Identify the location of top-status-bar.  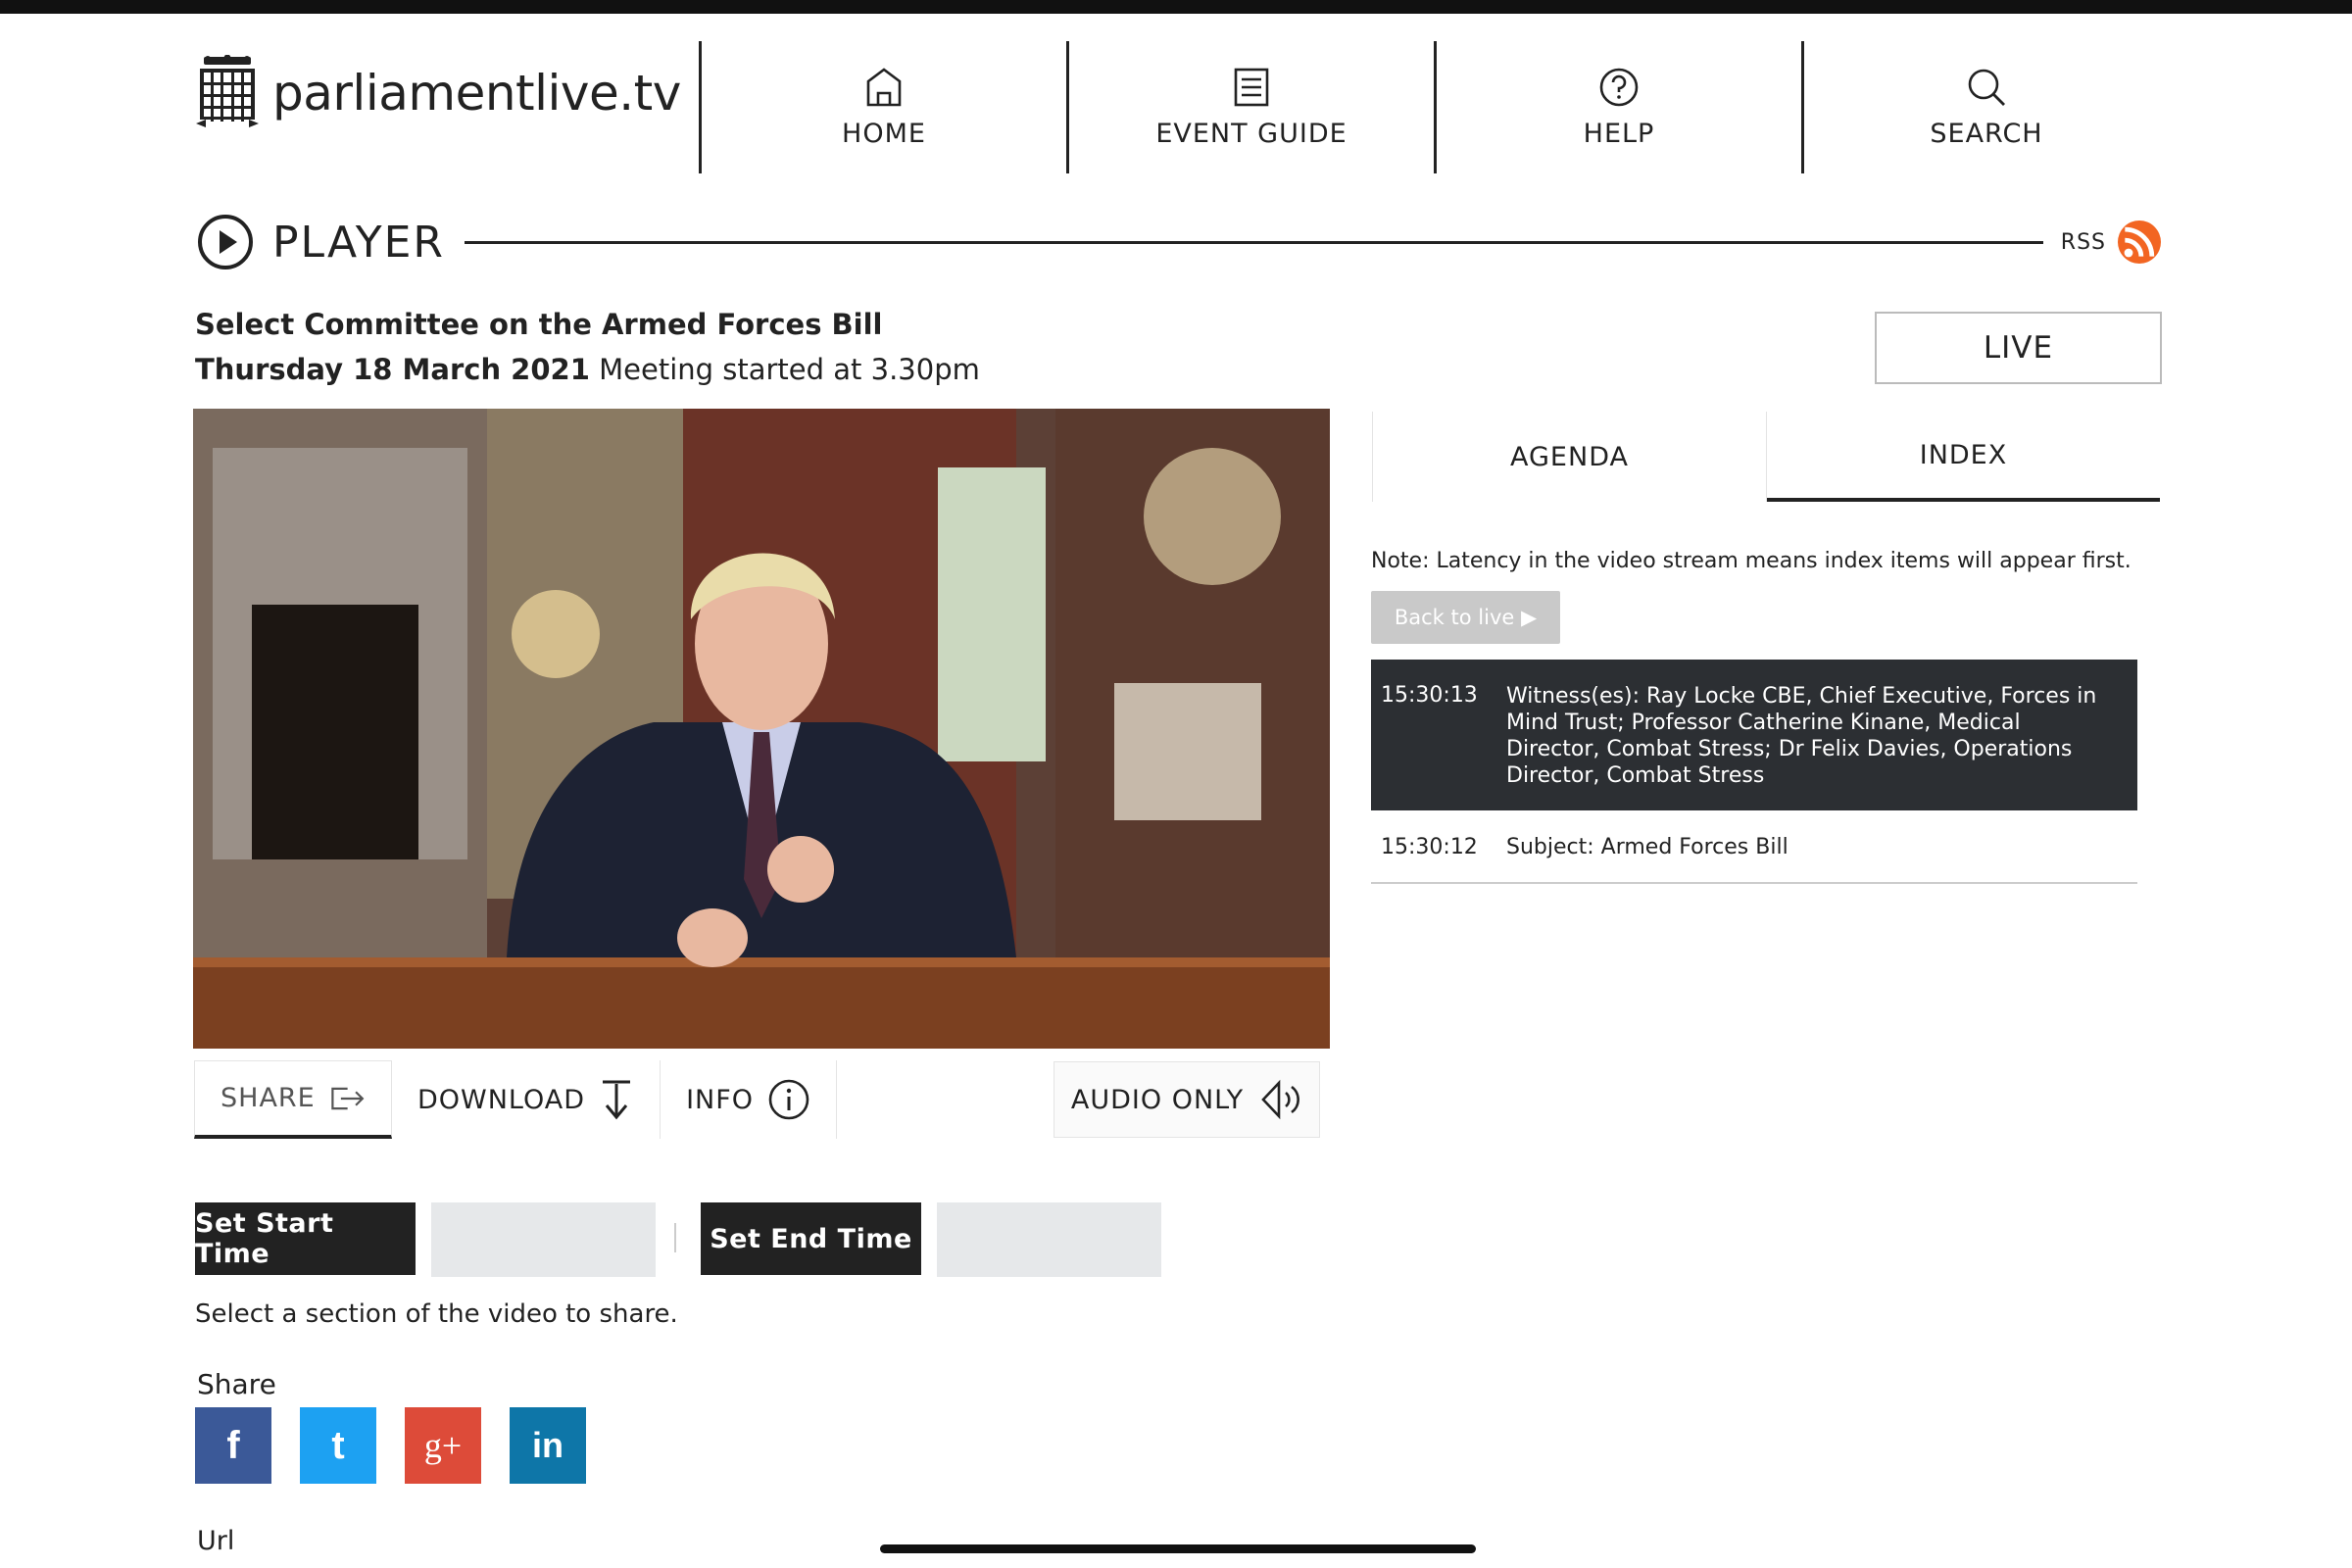
(1176, 7).